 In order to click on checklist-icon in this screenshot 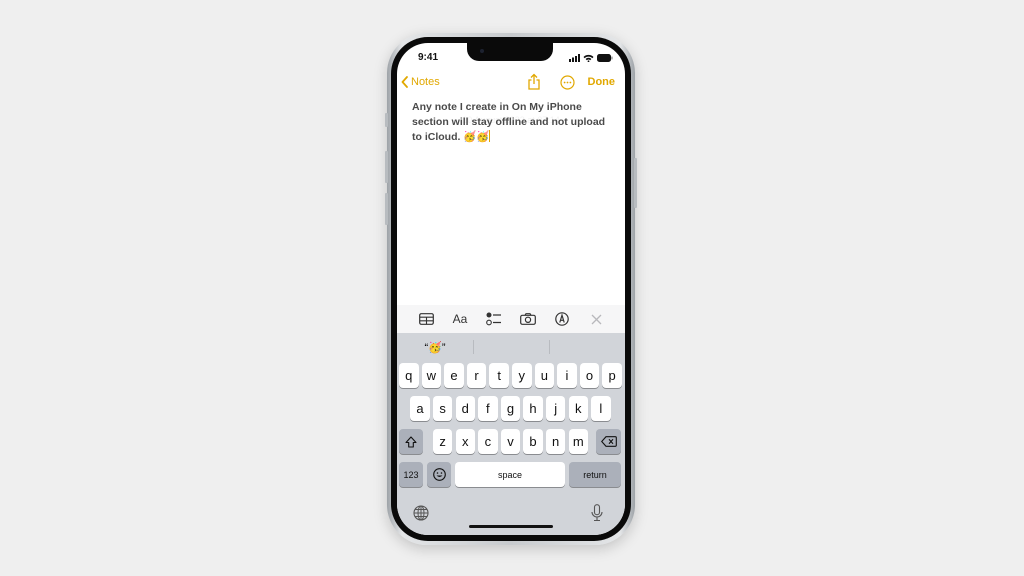, I will do `click(493, 319)`.